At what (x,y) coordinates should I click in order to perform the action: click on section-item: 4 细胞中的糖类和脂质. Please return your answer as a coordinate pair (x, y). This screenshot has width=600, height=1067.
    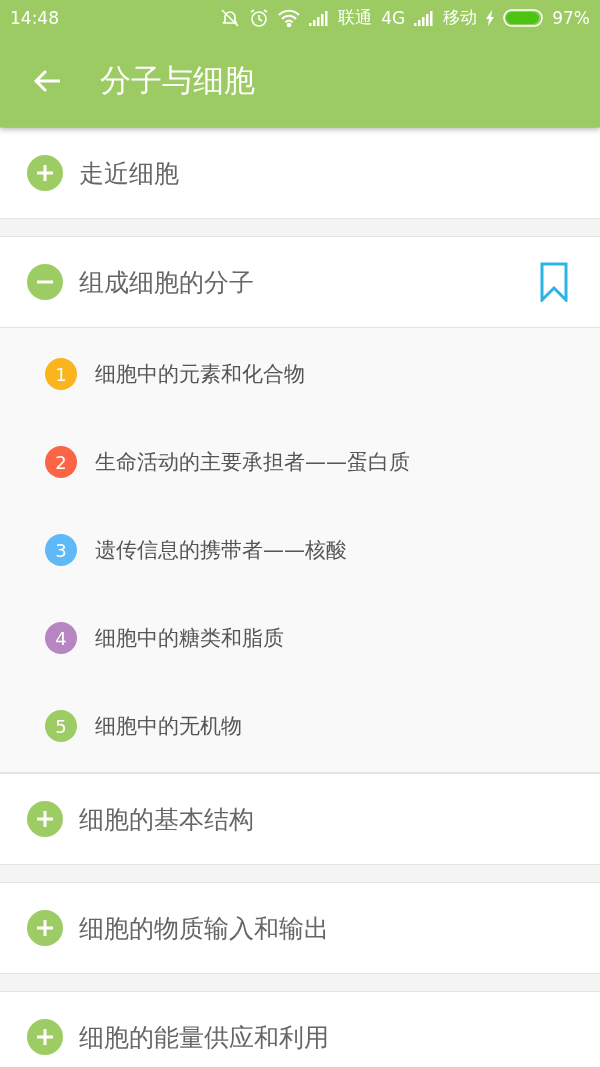
    Looking at the image, I should click on (300, 638).